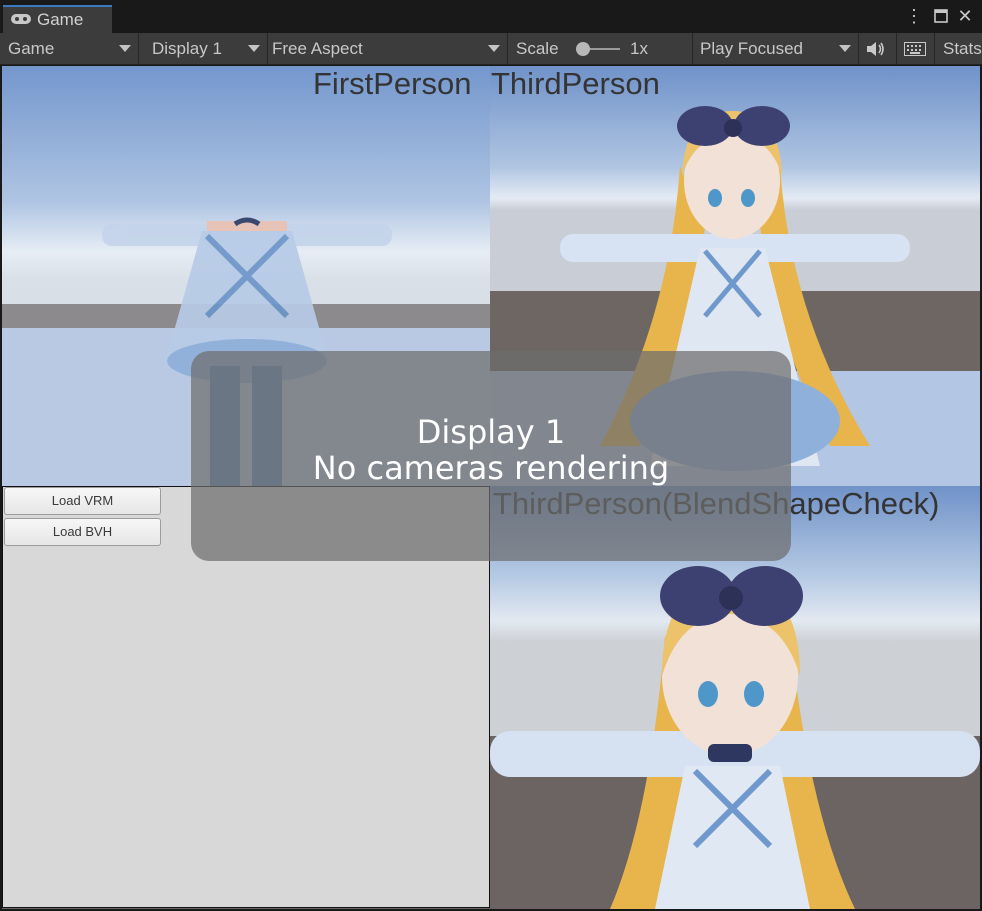  I want to click on aspect-dropdown: Free Aspect, so click(386, 48).